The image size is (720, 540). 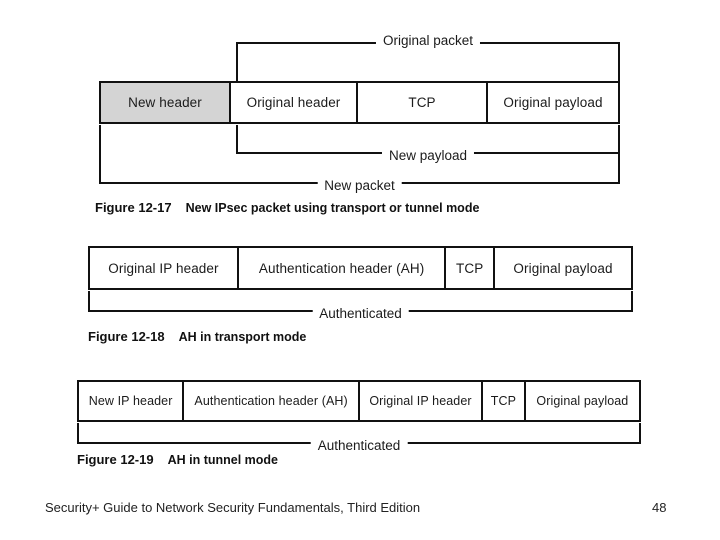 What do you see at coordinates (223, 460) in the screenshot?
I see `caption-12-19-text: AH in tunnel mode` at bounding box center [223, 460].